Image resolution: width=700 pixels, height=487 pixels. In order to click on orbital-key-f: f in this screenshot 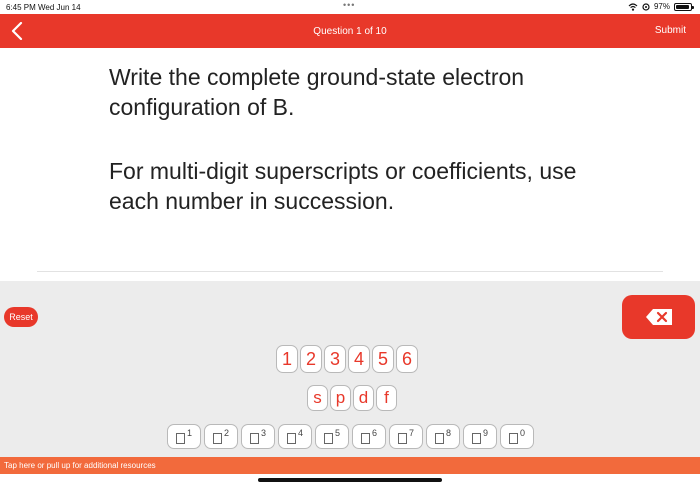, I will do `click(386, 398)`.